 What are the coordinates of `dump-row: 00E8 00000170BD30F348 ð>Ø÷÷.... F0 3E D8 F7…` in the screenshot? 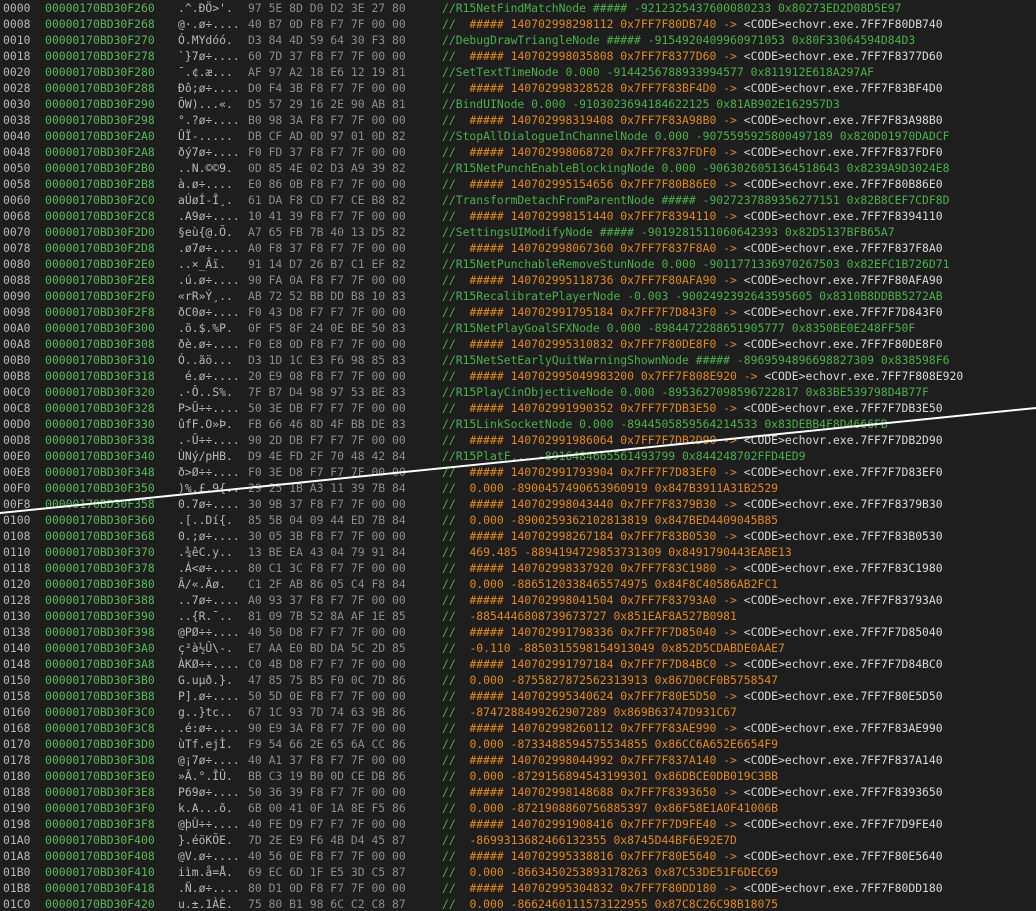 It's located at (518, 472).